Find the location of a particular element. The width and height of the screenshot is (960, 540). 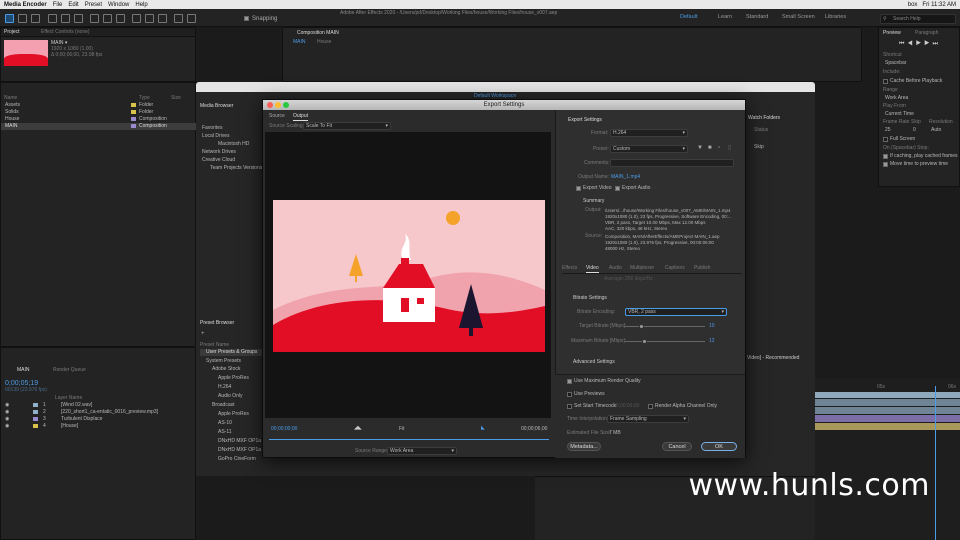

brush-tool-icon is located at coordinates (136, 18).